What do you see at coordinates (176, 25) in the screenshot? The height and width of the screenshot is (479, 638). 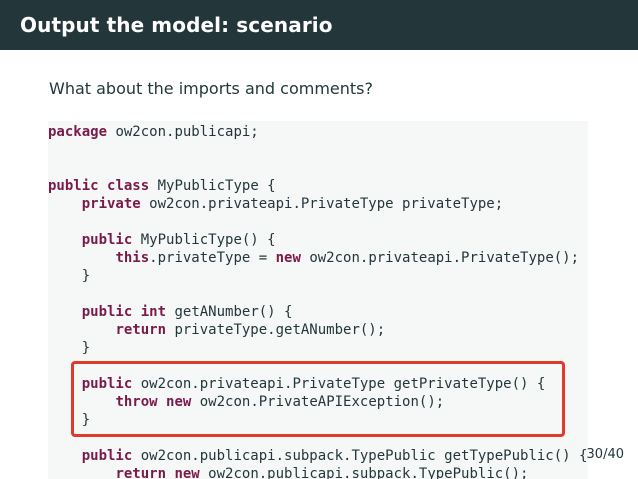 I see `slide-title: Output the model: scenario` at bounding box center [176, 25].